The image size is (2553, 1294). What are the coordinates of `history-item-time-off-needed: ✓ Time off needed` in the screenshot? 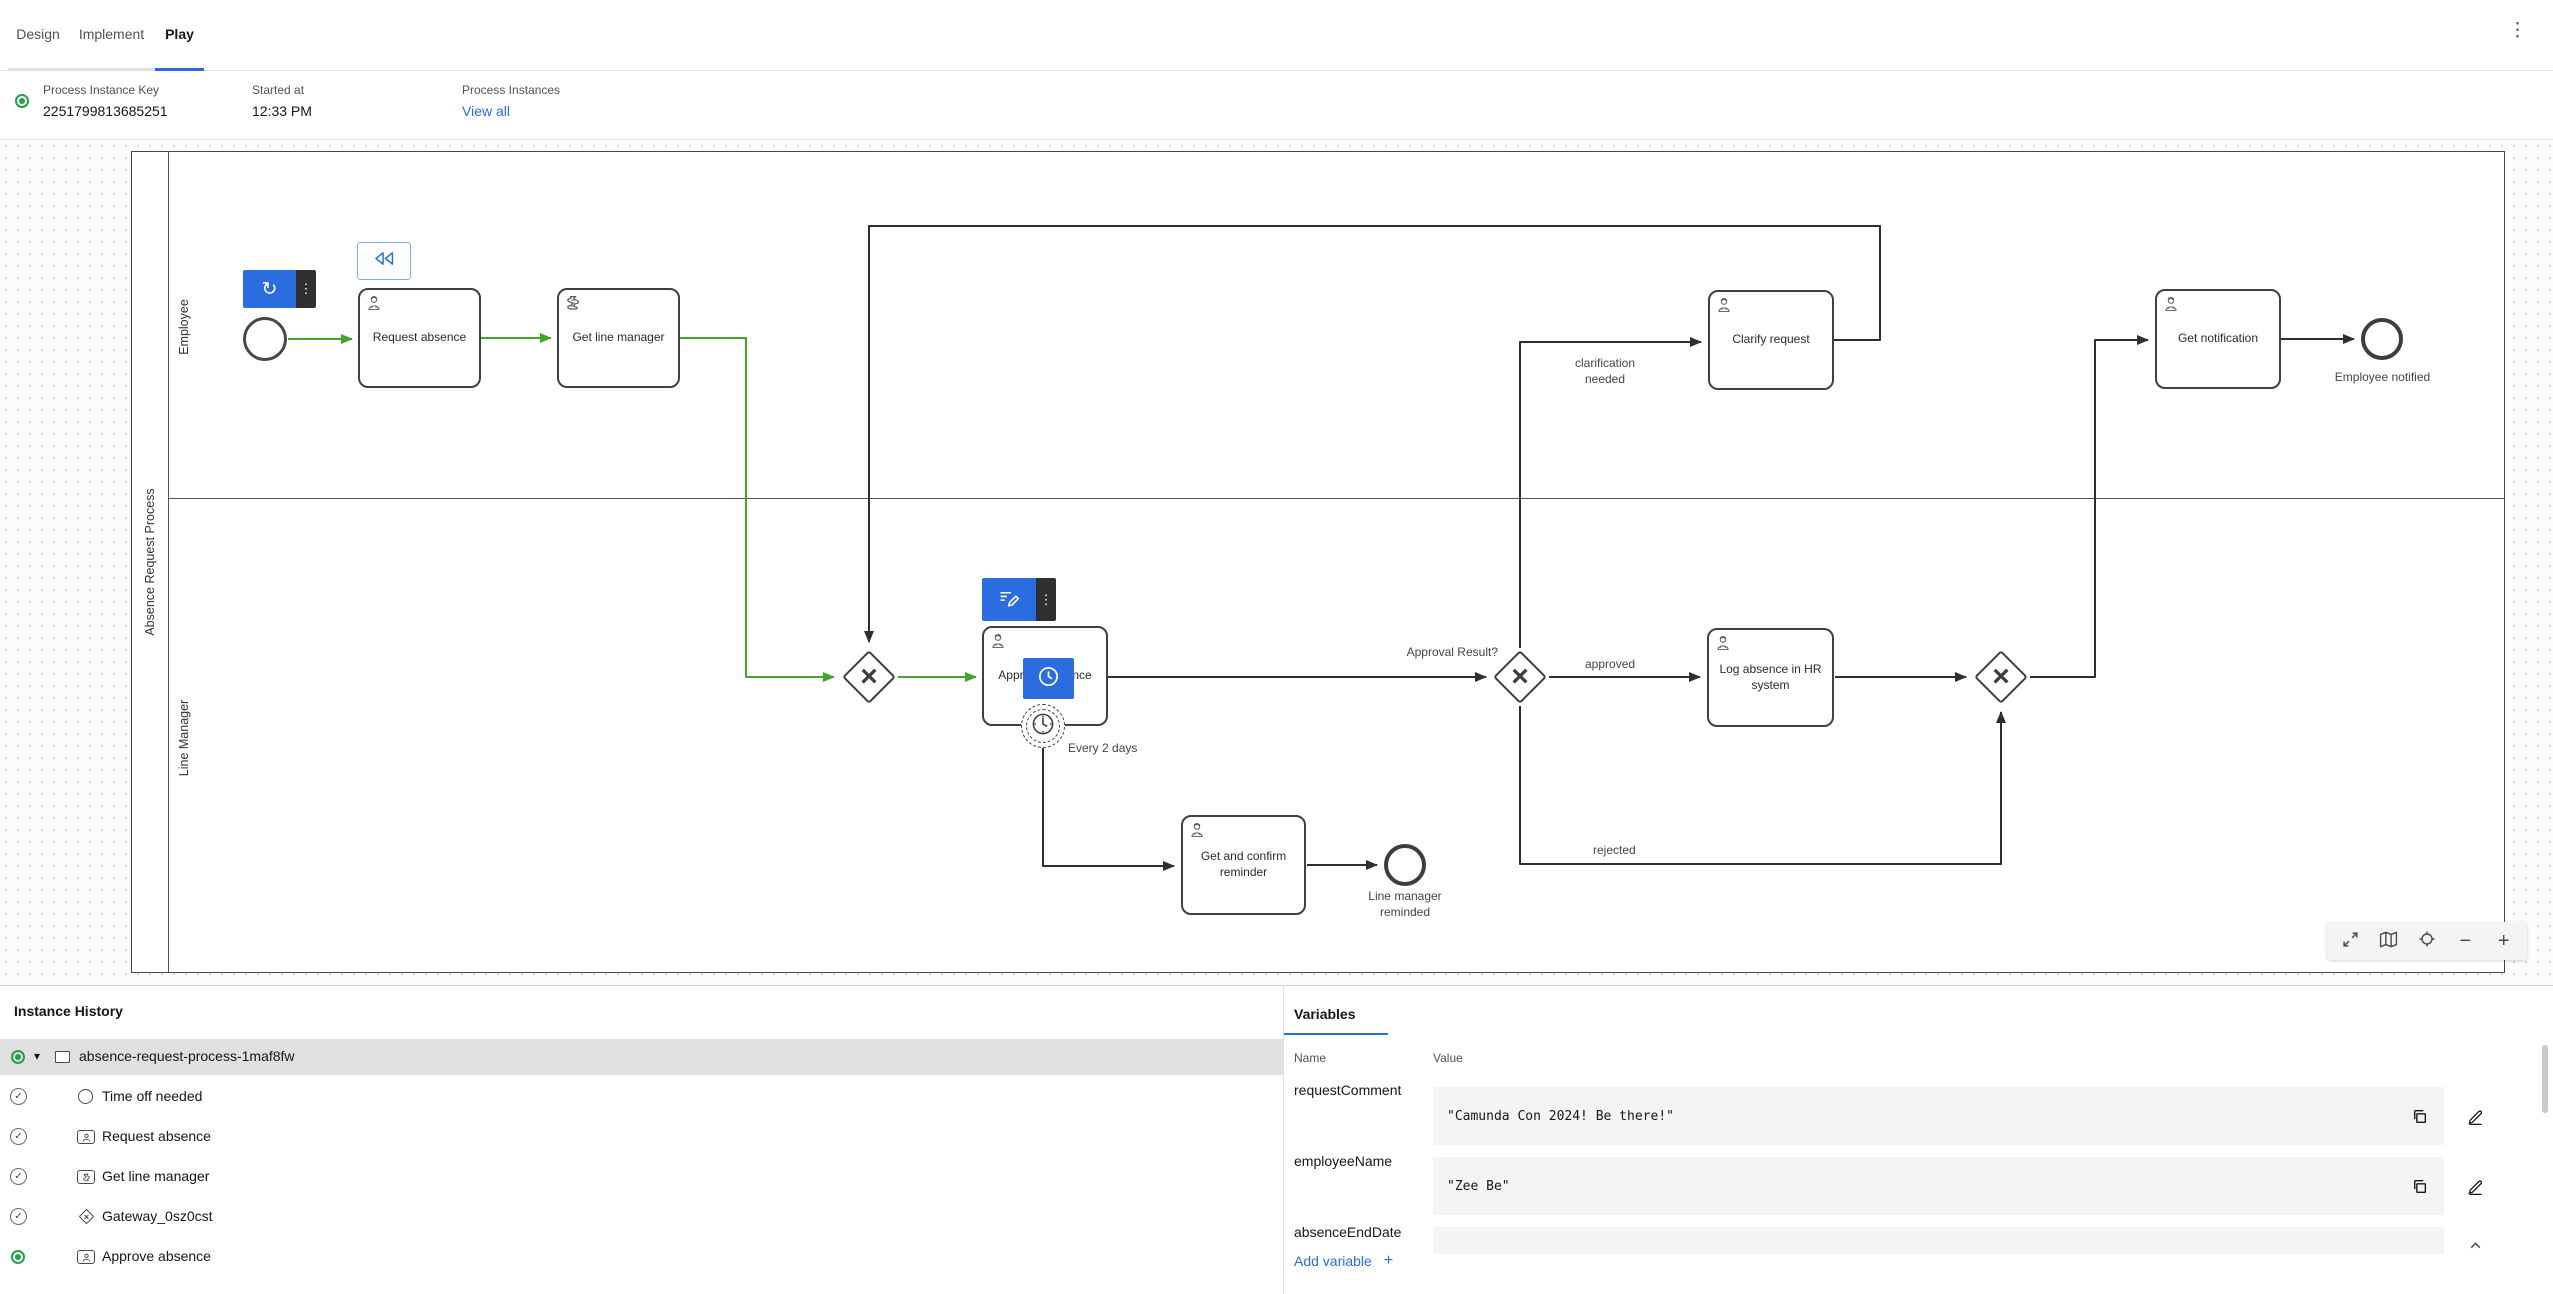 It's located at (641, 1097).